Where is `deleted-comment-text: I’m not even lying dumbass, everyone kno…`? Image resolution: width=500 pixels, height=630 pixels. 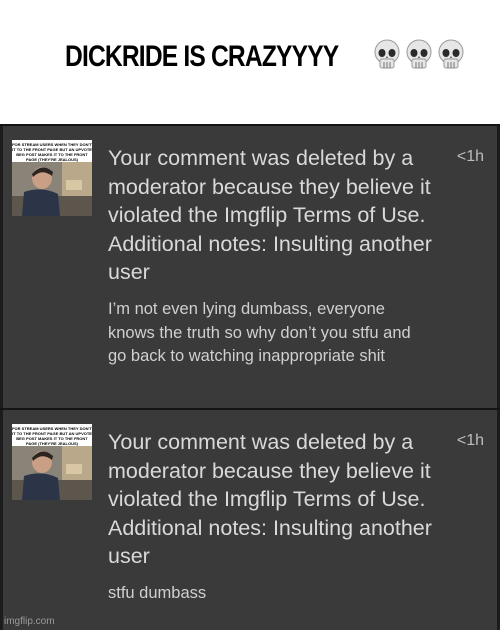 deleted-comment-text: I’m not even lying dumbass, everyone kno… is located at coordinates (259, 332).